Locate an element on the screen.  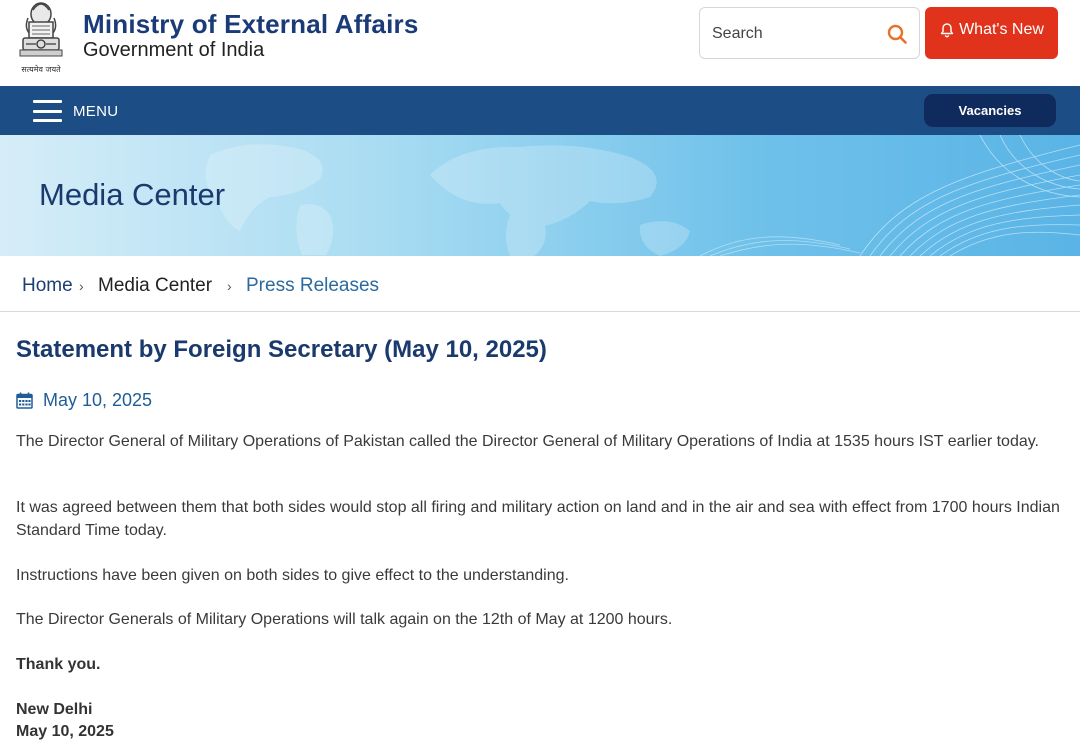
menu-button: MENU is located at coordinates (75, 111).